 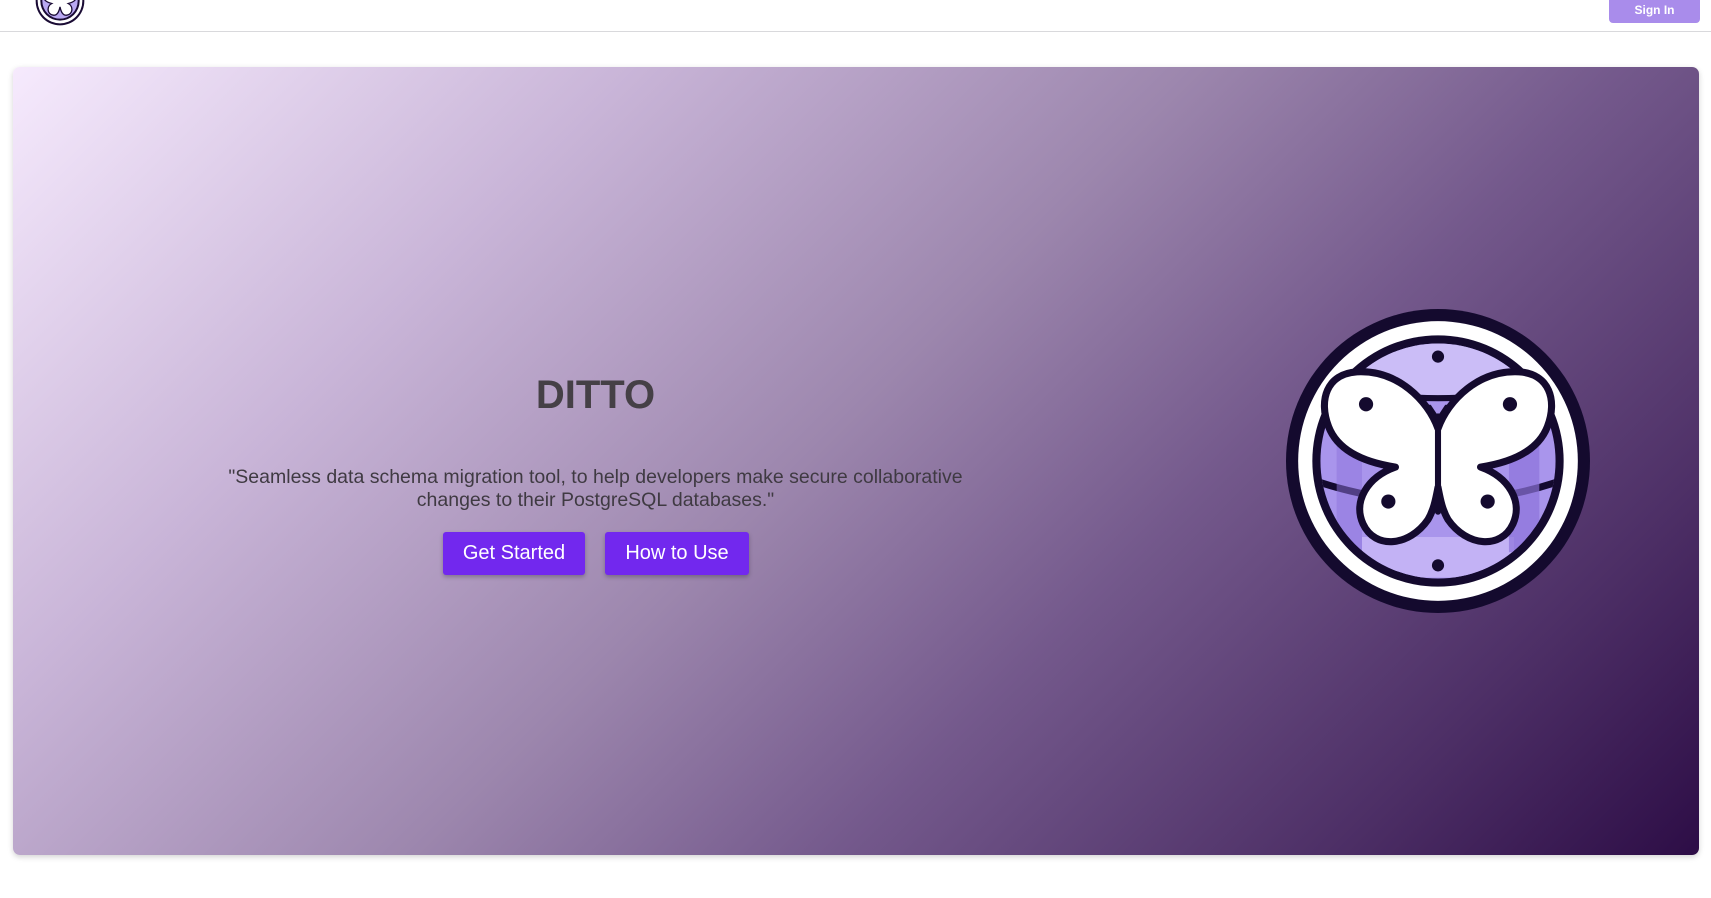 I want to click on butterfly-database-logo-icon, so click(x=1438, y=461).